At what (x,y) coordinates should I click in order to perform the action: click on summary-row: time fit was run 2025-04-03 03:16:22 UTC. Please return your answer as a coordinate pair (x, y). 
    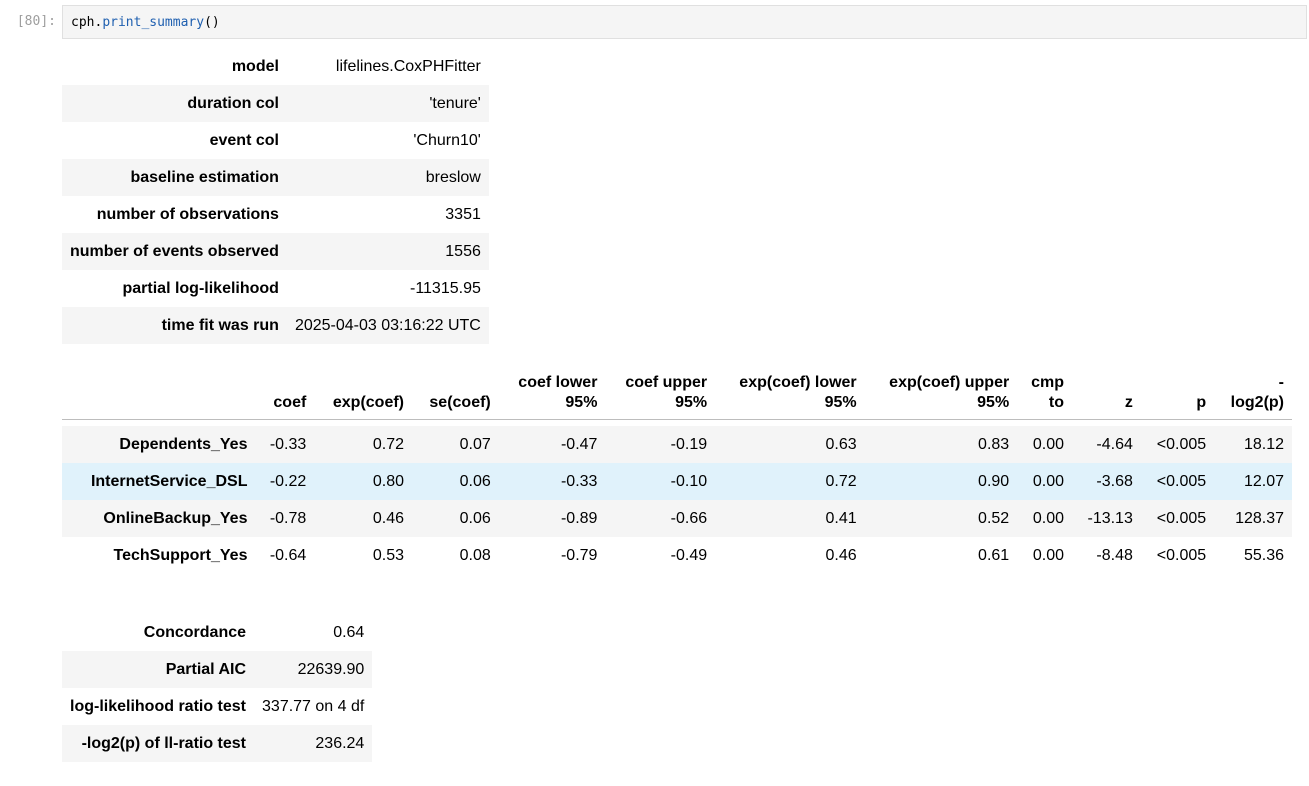
    Looking at the image, I should click on (275, 325).